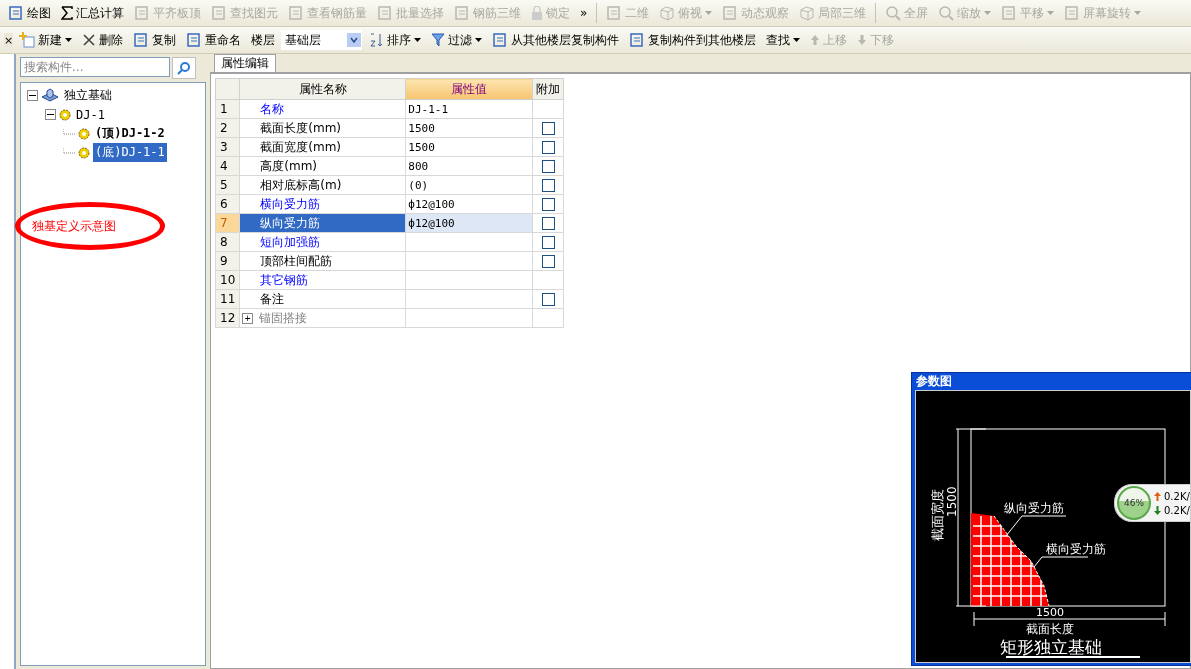 The image size is (1191, 669). I want to click on column-header: 附加, so click(548, 89).